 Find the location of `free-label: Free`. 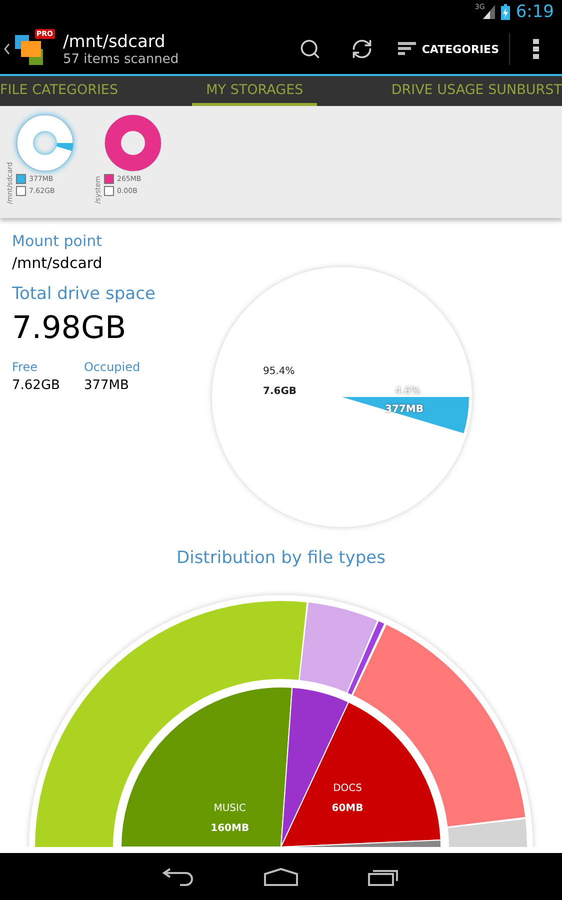

free-label: Free is located at coordinates (25, 367).